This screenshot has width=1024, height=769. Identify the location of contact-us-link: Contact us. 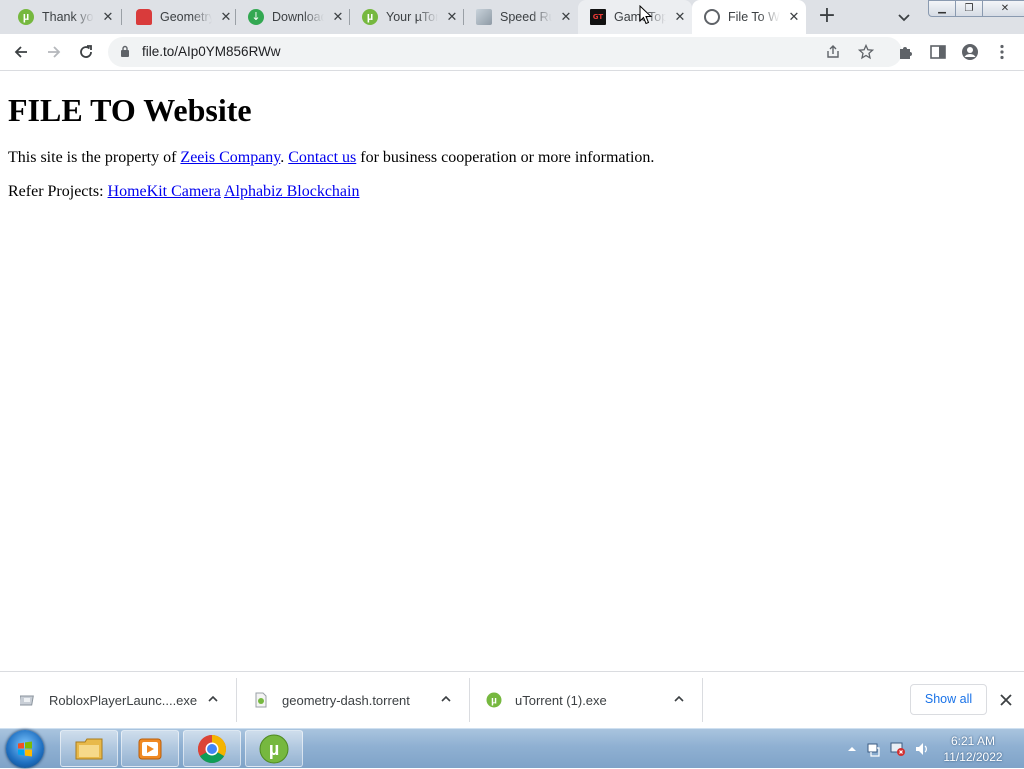
(322, 157).